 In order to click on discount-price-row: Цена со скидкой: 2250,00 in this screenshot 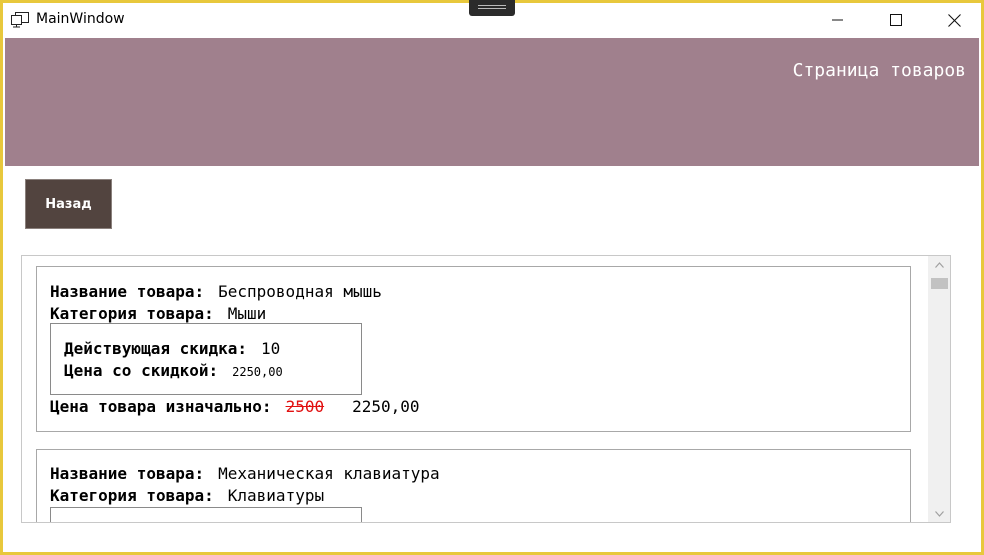, I will do `click(173, 370)`.